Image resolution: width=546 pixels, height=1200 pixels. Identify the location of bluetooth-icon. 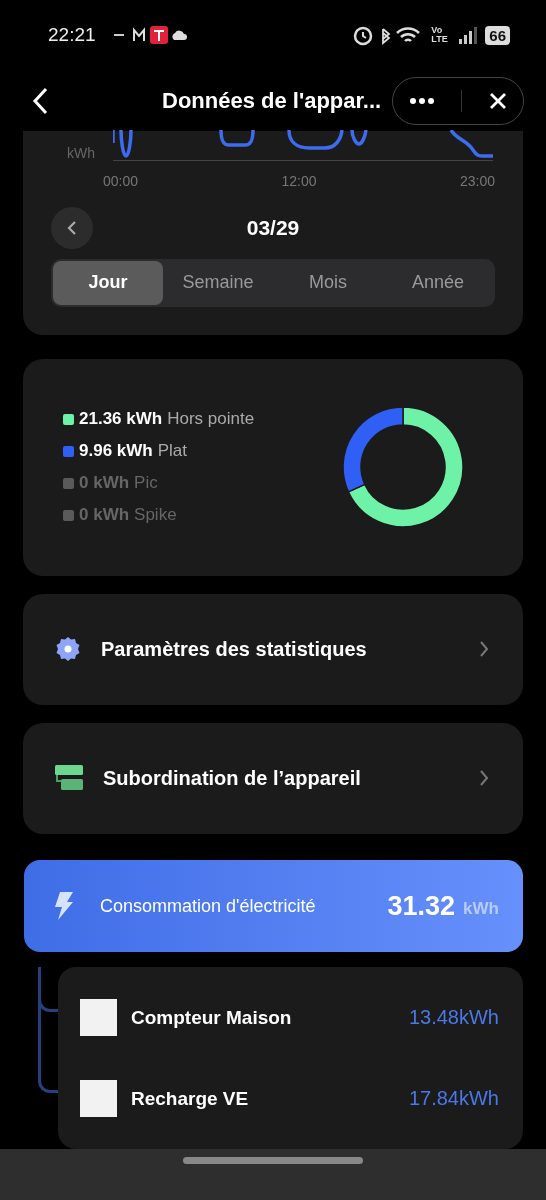
(386, 37).